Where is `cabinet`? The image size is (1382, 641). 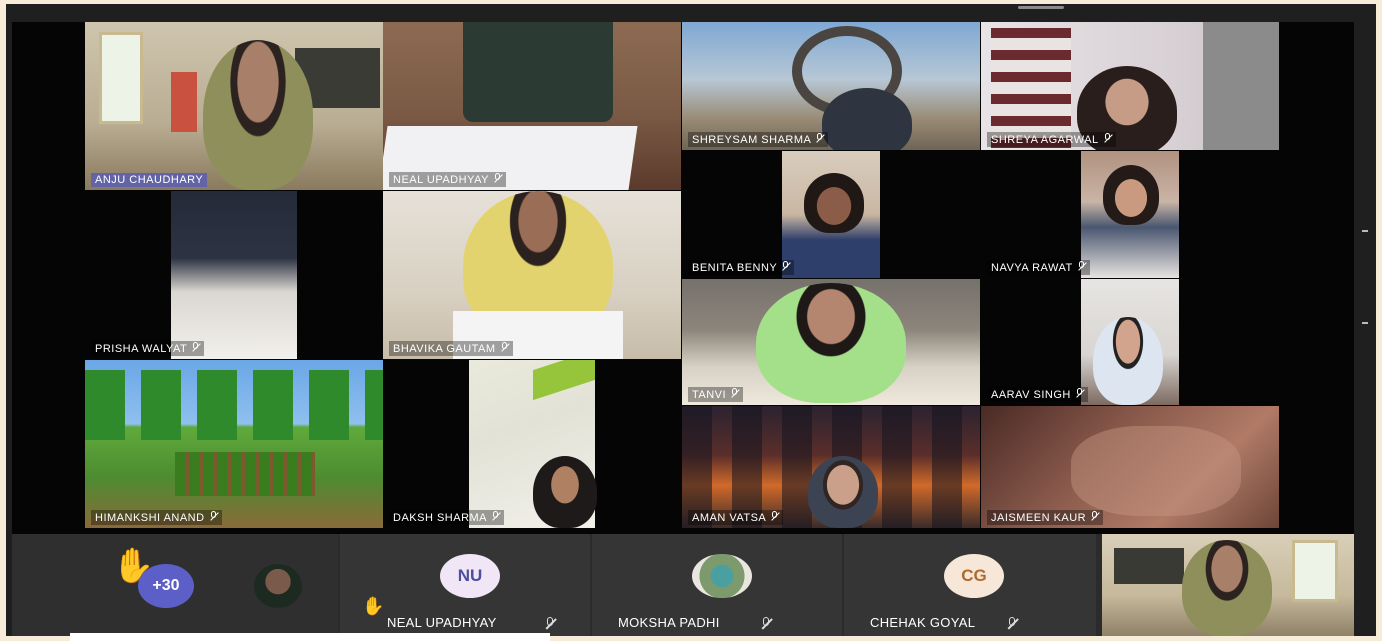
cabinet is located at coordinates (1241, 86).